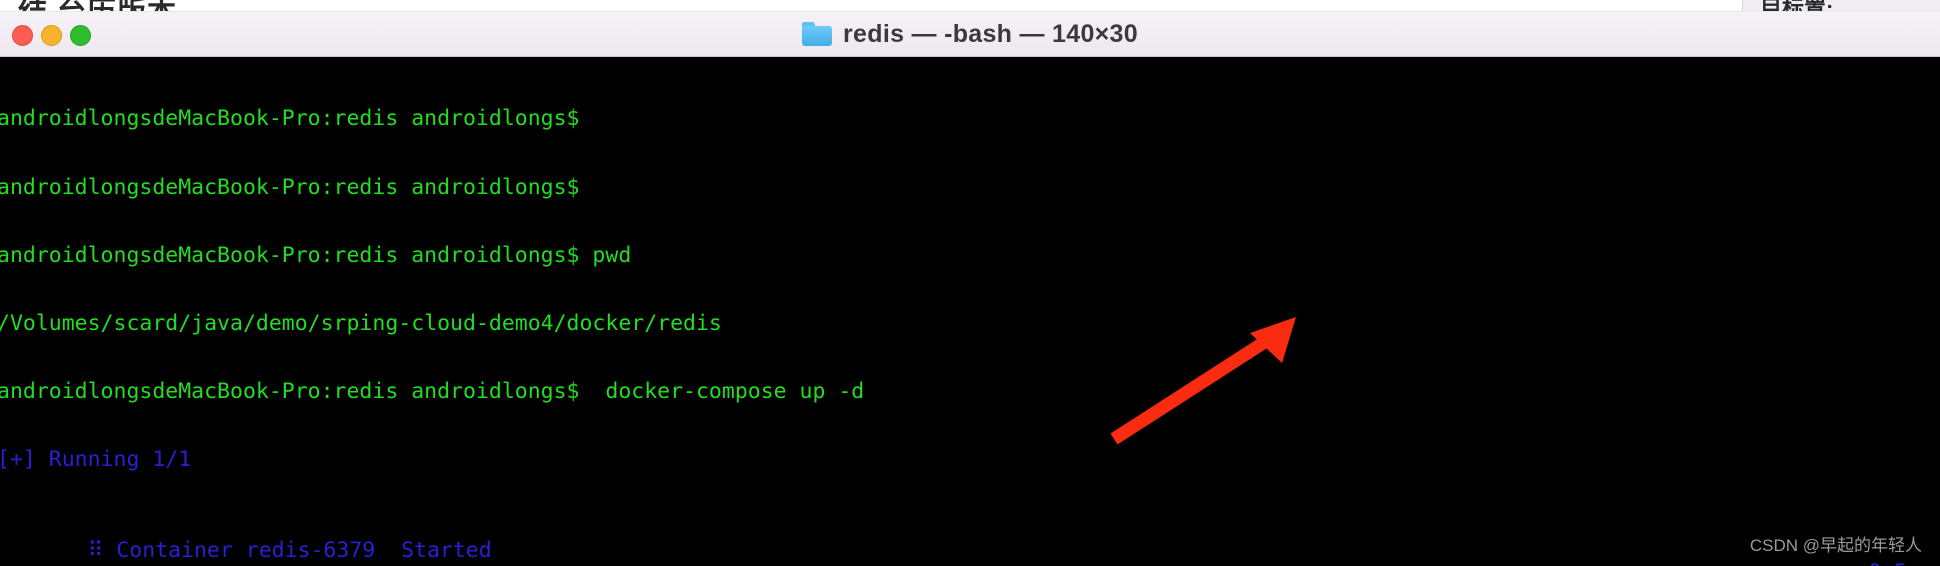 The width and height of the screenshot is (1940, 566). Describe the element at coordinates (1835, 545) in the screenshot. I see `watermark: CSDN @早起的年轻人` at that location.